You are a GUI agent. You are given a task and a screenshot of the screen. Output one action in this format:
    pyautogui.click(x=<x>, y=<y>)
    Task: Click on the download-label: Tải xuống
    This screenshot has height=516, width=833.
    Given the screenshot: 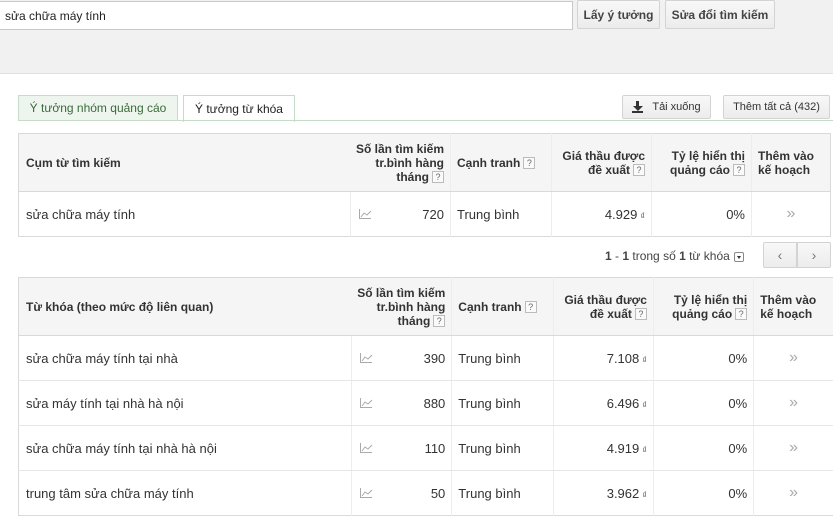 What is the action you would take?
    pyautogui.click(x=676, y=107)
    